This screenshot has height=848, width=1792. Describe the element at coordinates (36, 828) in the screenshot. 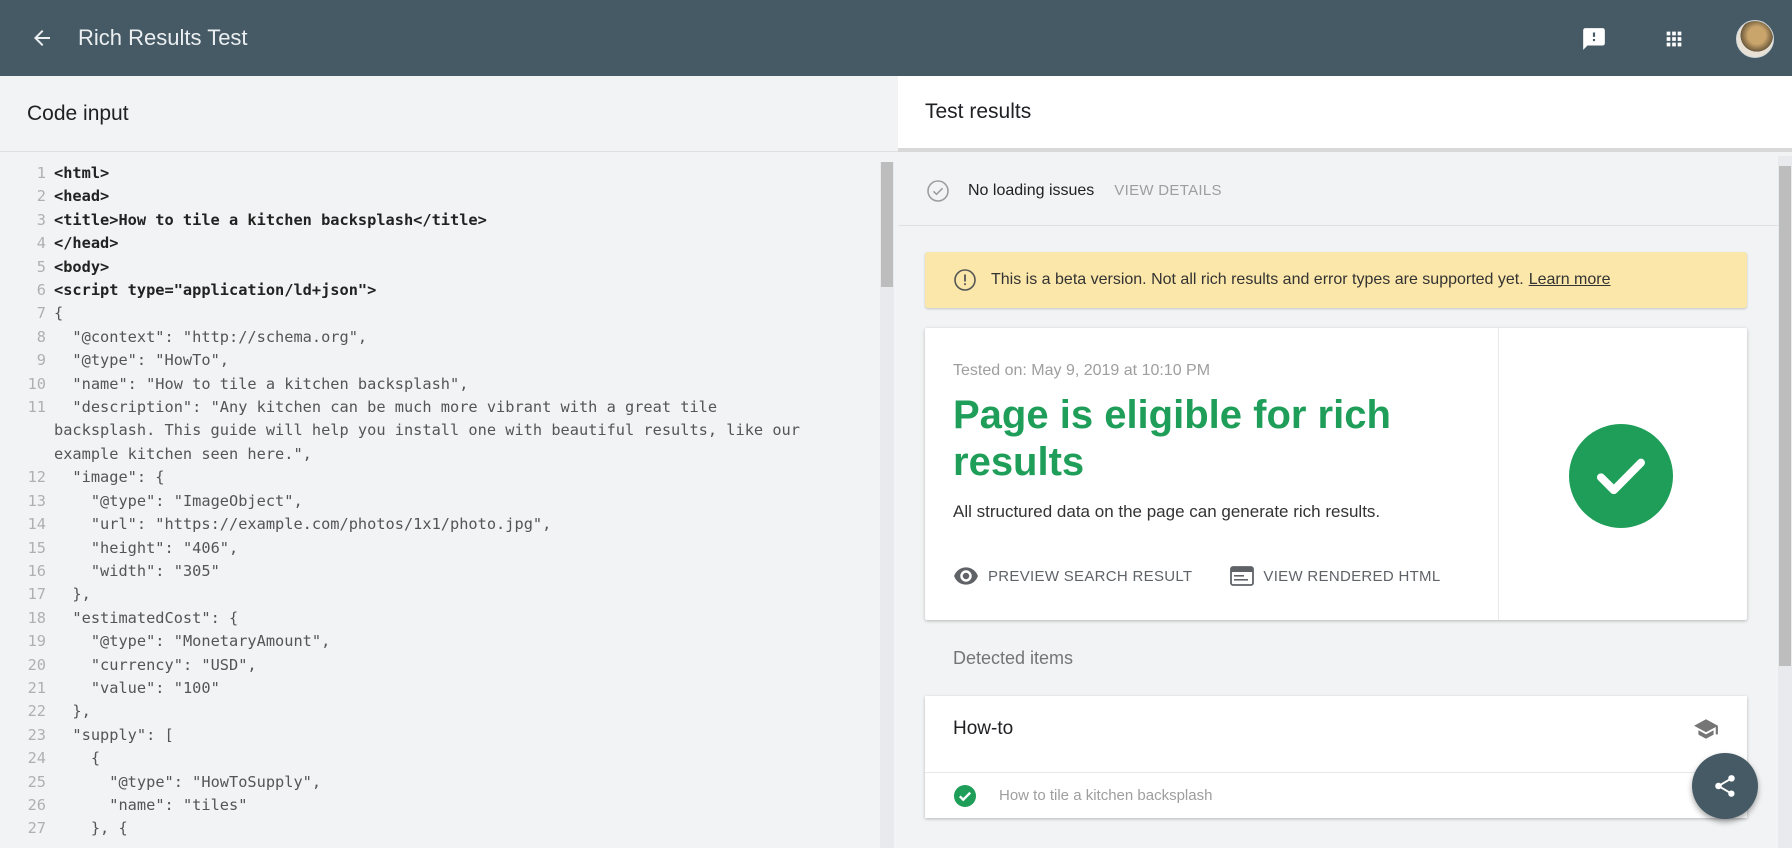

I see `line-number: 27` at that location.